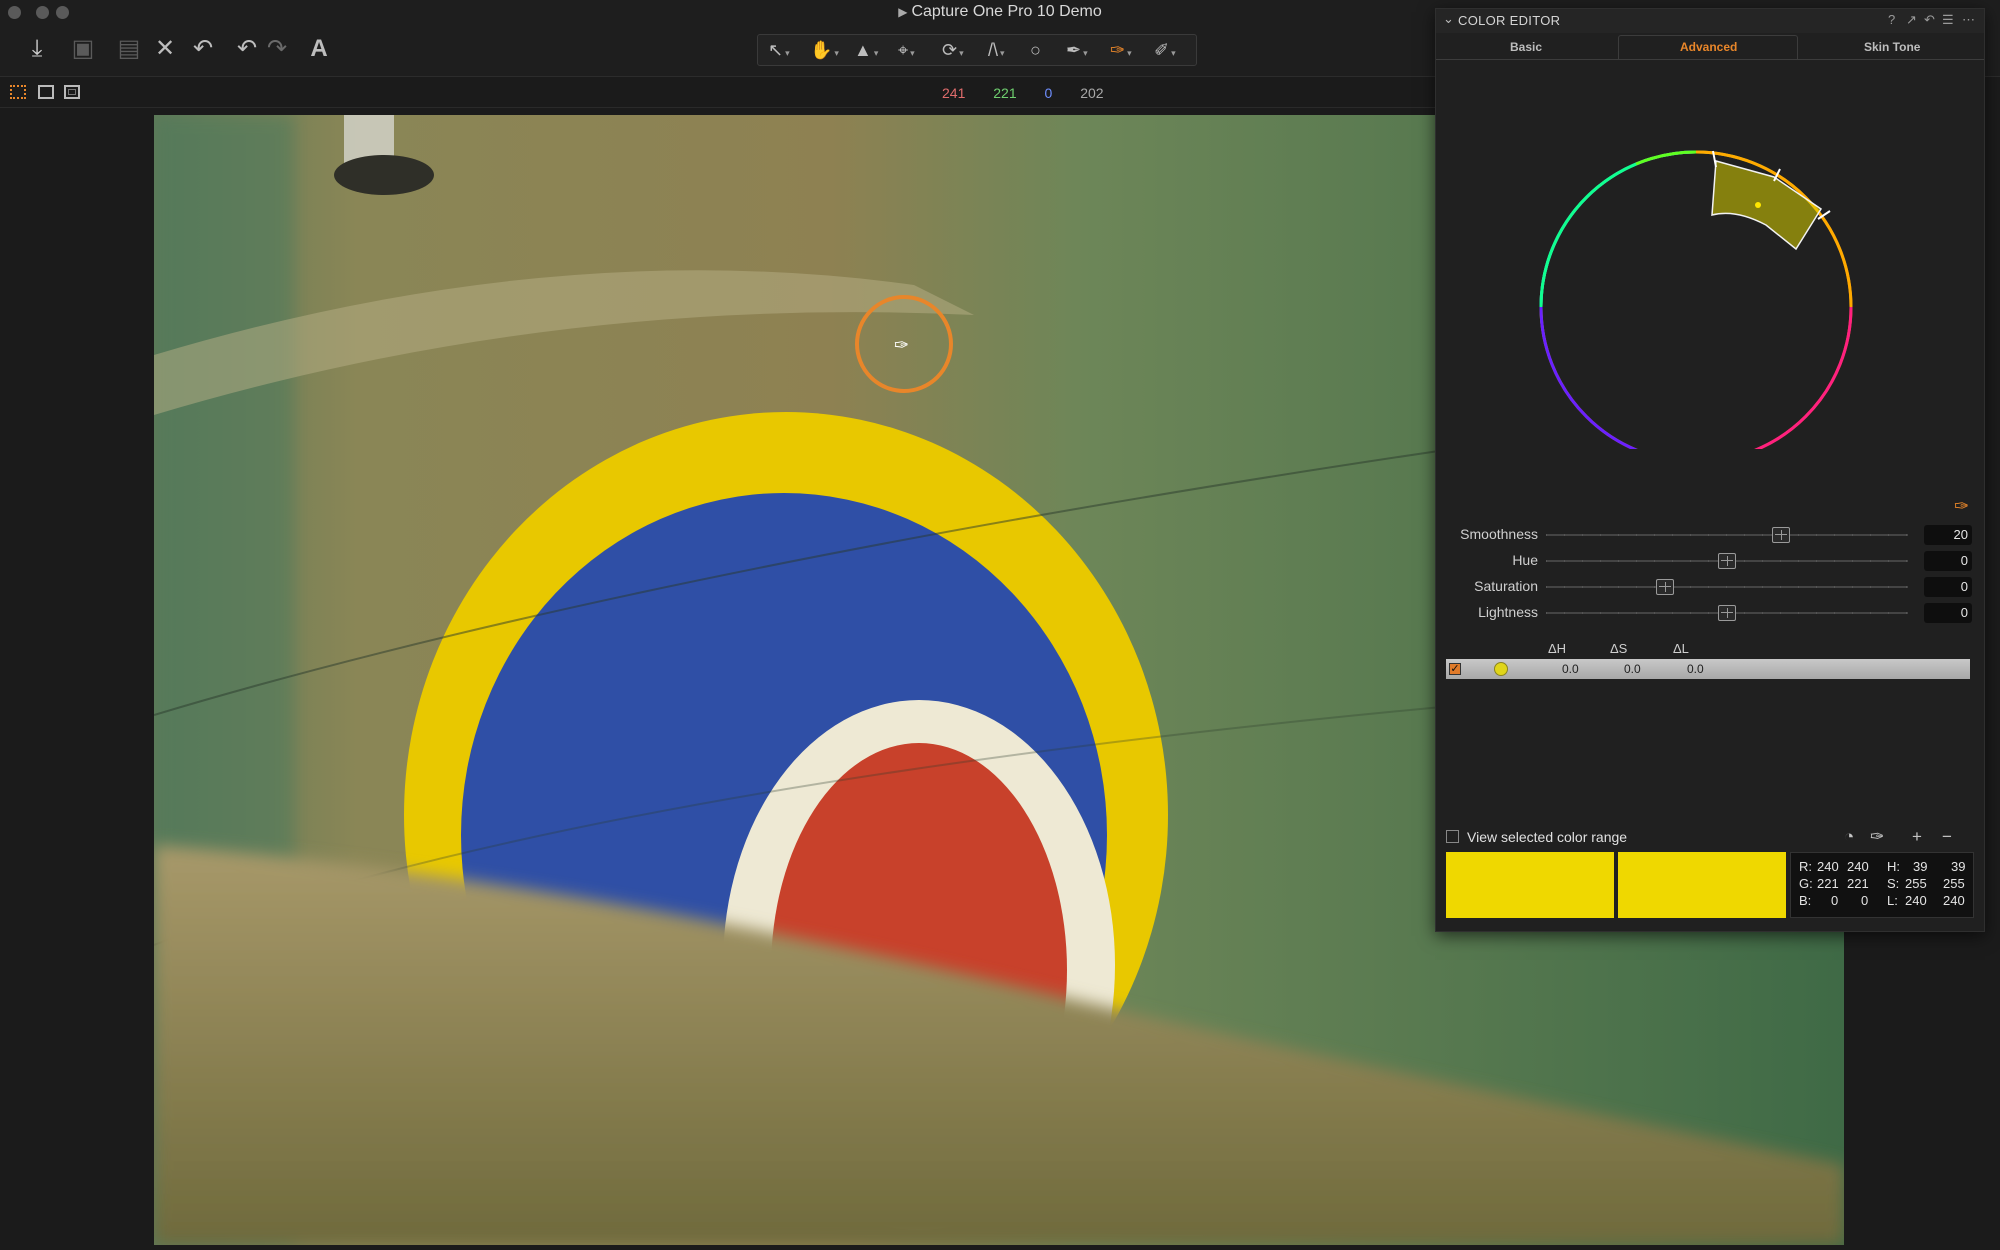 This screenshot has width=2000, height=1250. Describe the element at coordinates (1526, 47) in the screenshot. I see `tab-basic: Basic` at that location.